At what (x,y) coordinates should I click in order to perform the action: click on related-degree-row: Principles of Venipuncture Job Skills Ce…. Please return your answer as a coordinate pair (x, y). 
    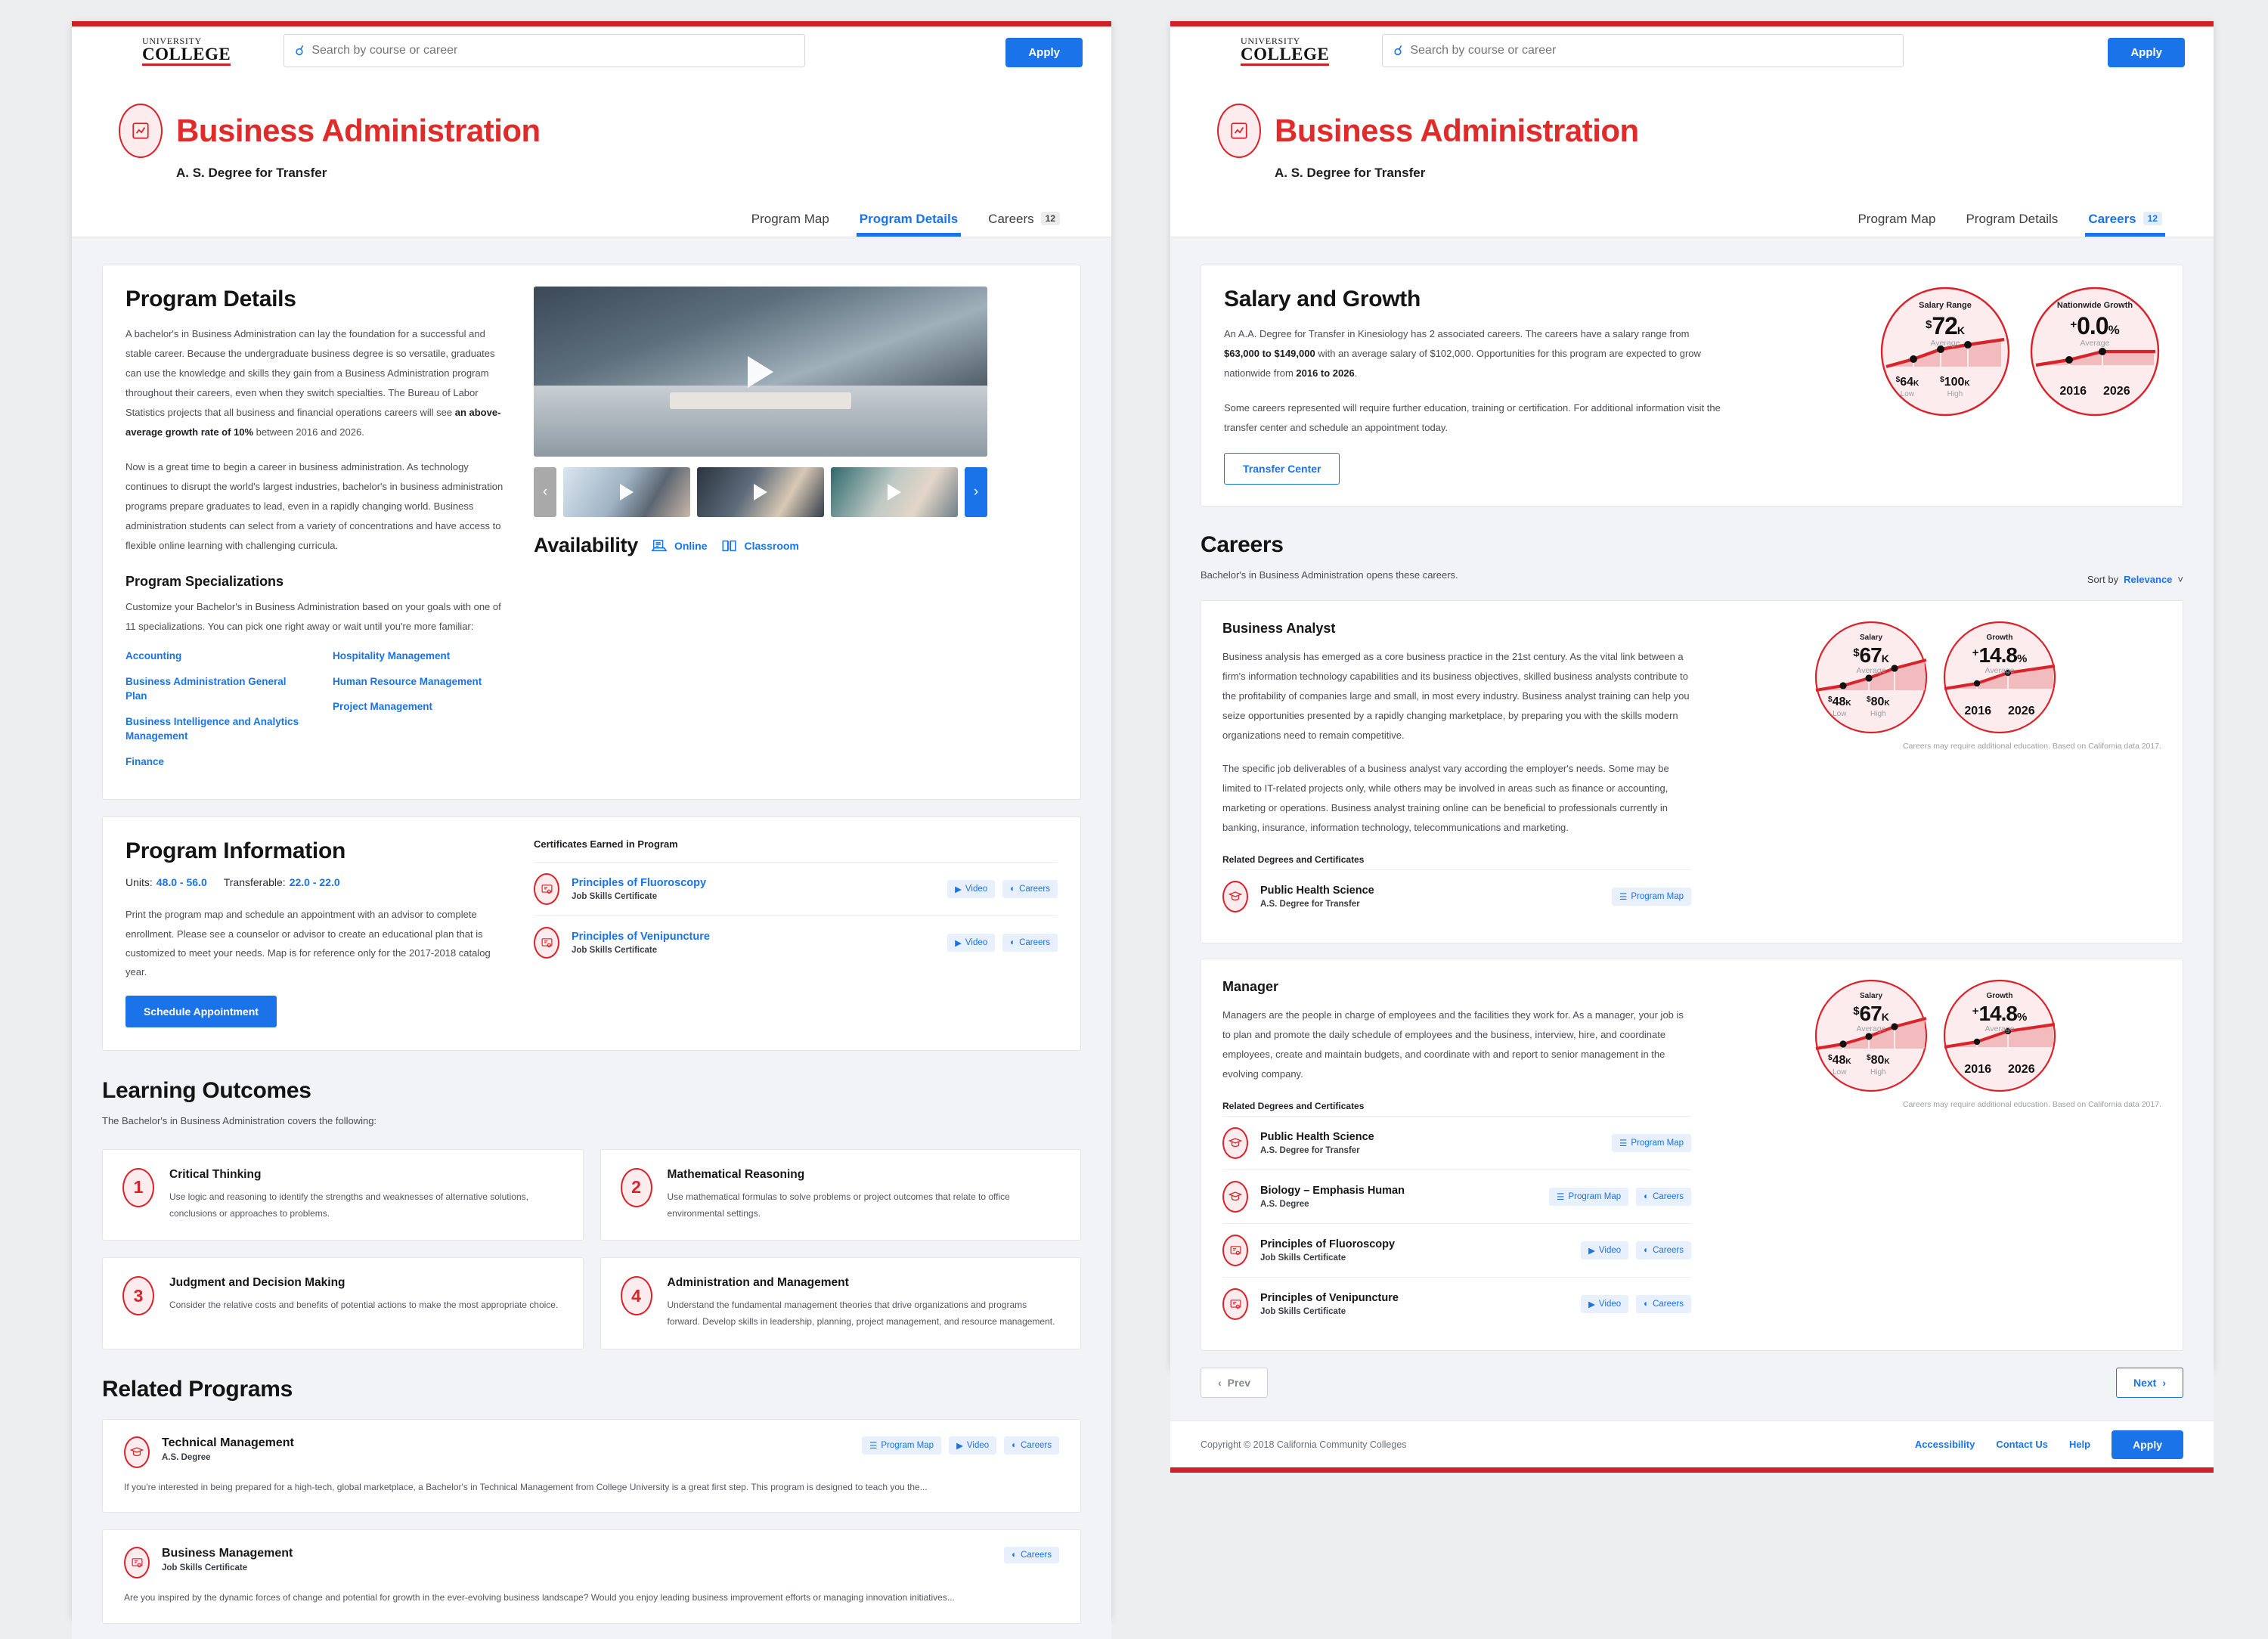
    Looking at the image, I should click on (1456, 1304).